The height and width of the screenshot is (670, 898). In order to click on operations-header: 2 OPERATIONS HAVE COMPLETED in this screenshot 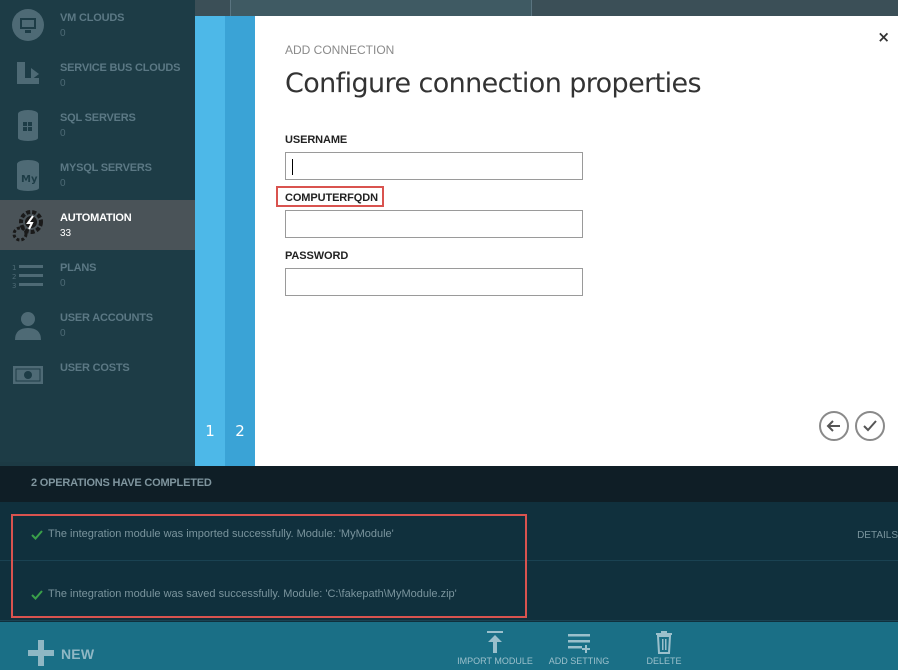, I will do `click(449, 484)`.